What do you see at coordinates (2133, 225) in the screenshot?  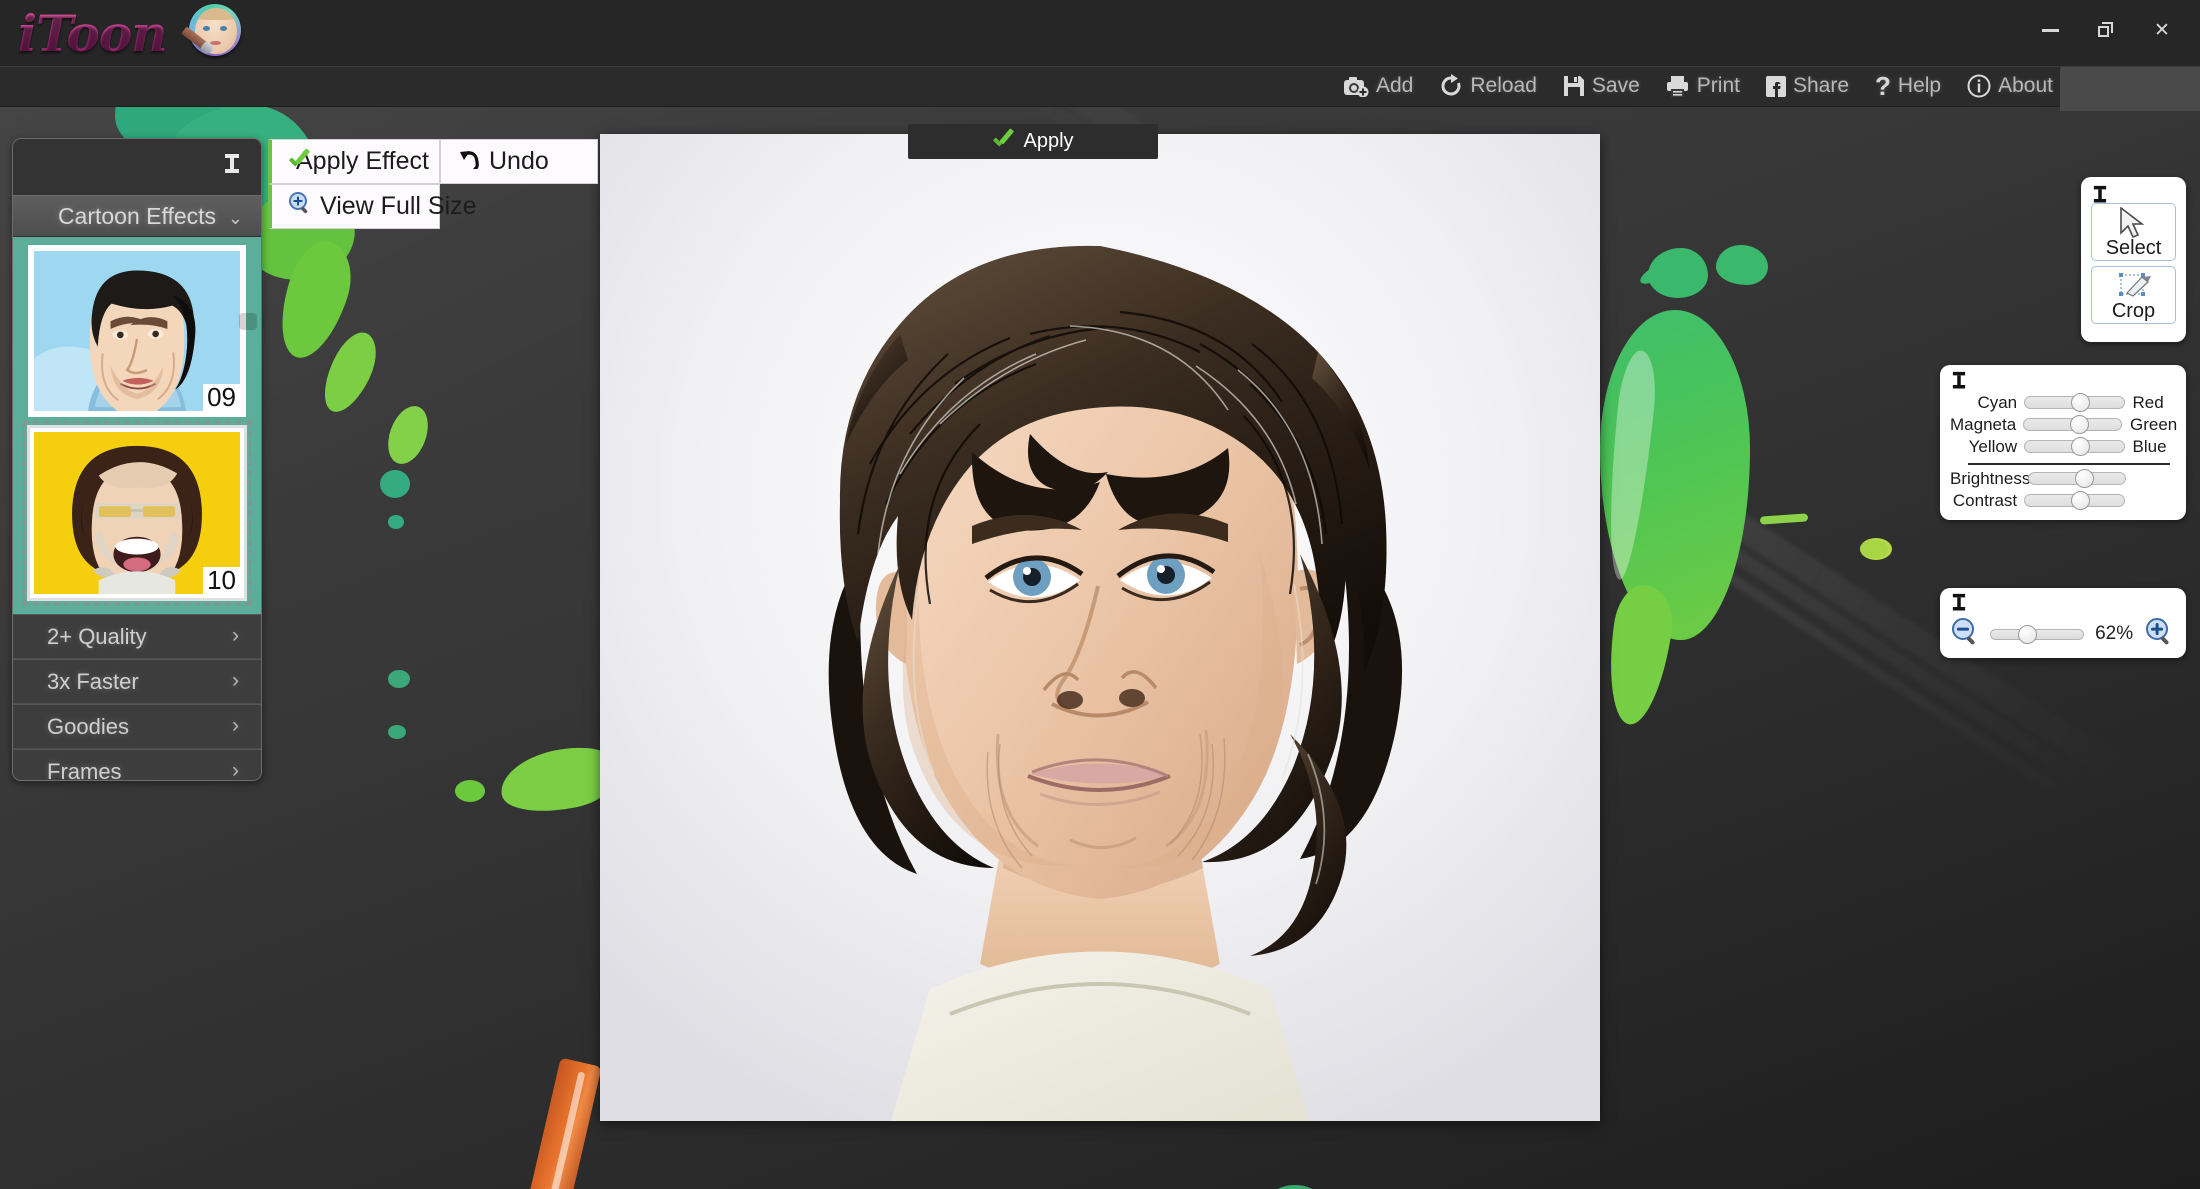 I see `cursor-arrow-icon` at bounding box center [2133, 225].